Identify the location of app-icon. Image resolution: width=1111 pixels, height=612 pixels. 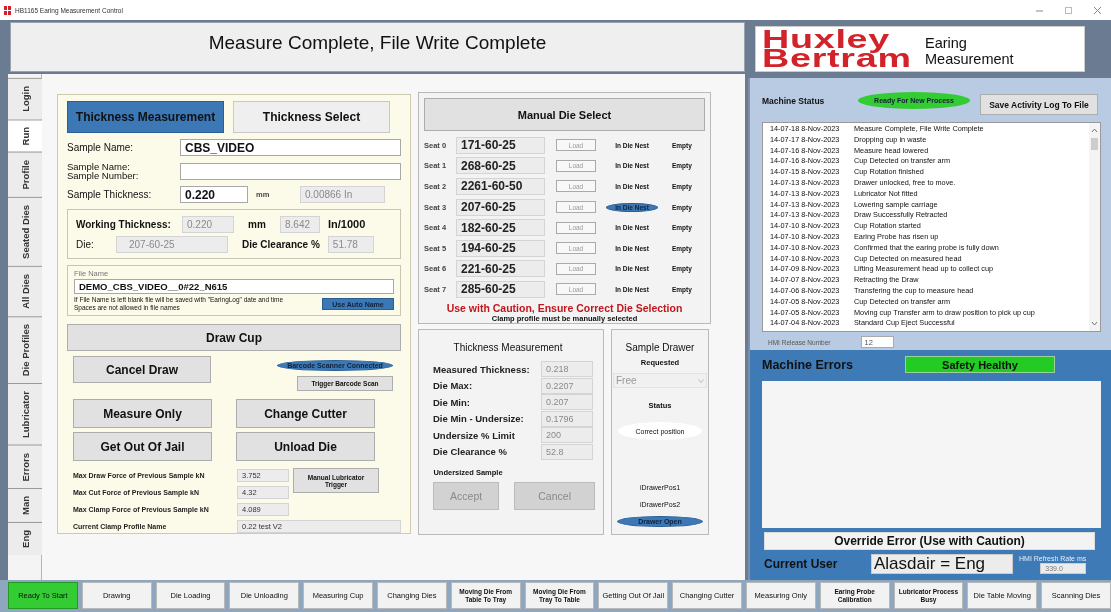
(7, 10).